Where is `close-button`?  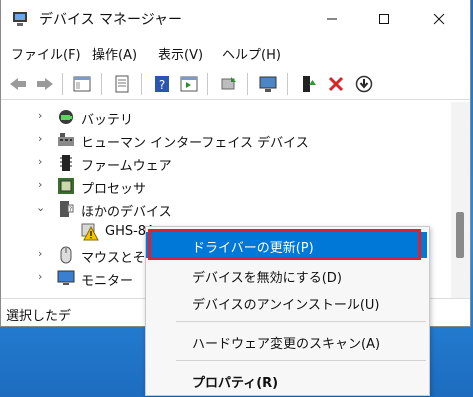
close-button is located at coordinates (439, 19).